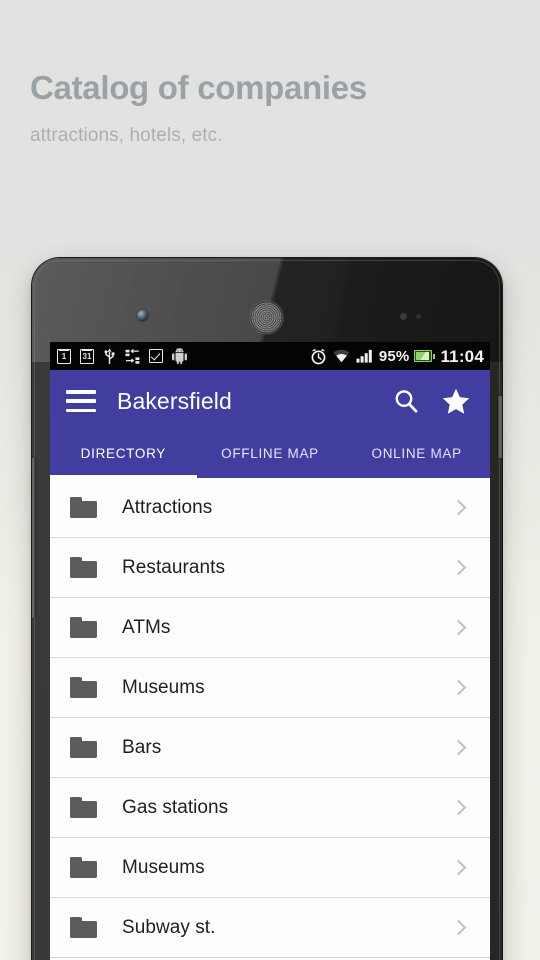 The image size is (540, 960). Describe the element at coordinates (424, 356) in the screenshot. I see `battery-charging-icon` at that location.